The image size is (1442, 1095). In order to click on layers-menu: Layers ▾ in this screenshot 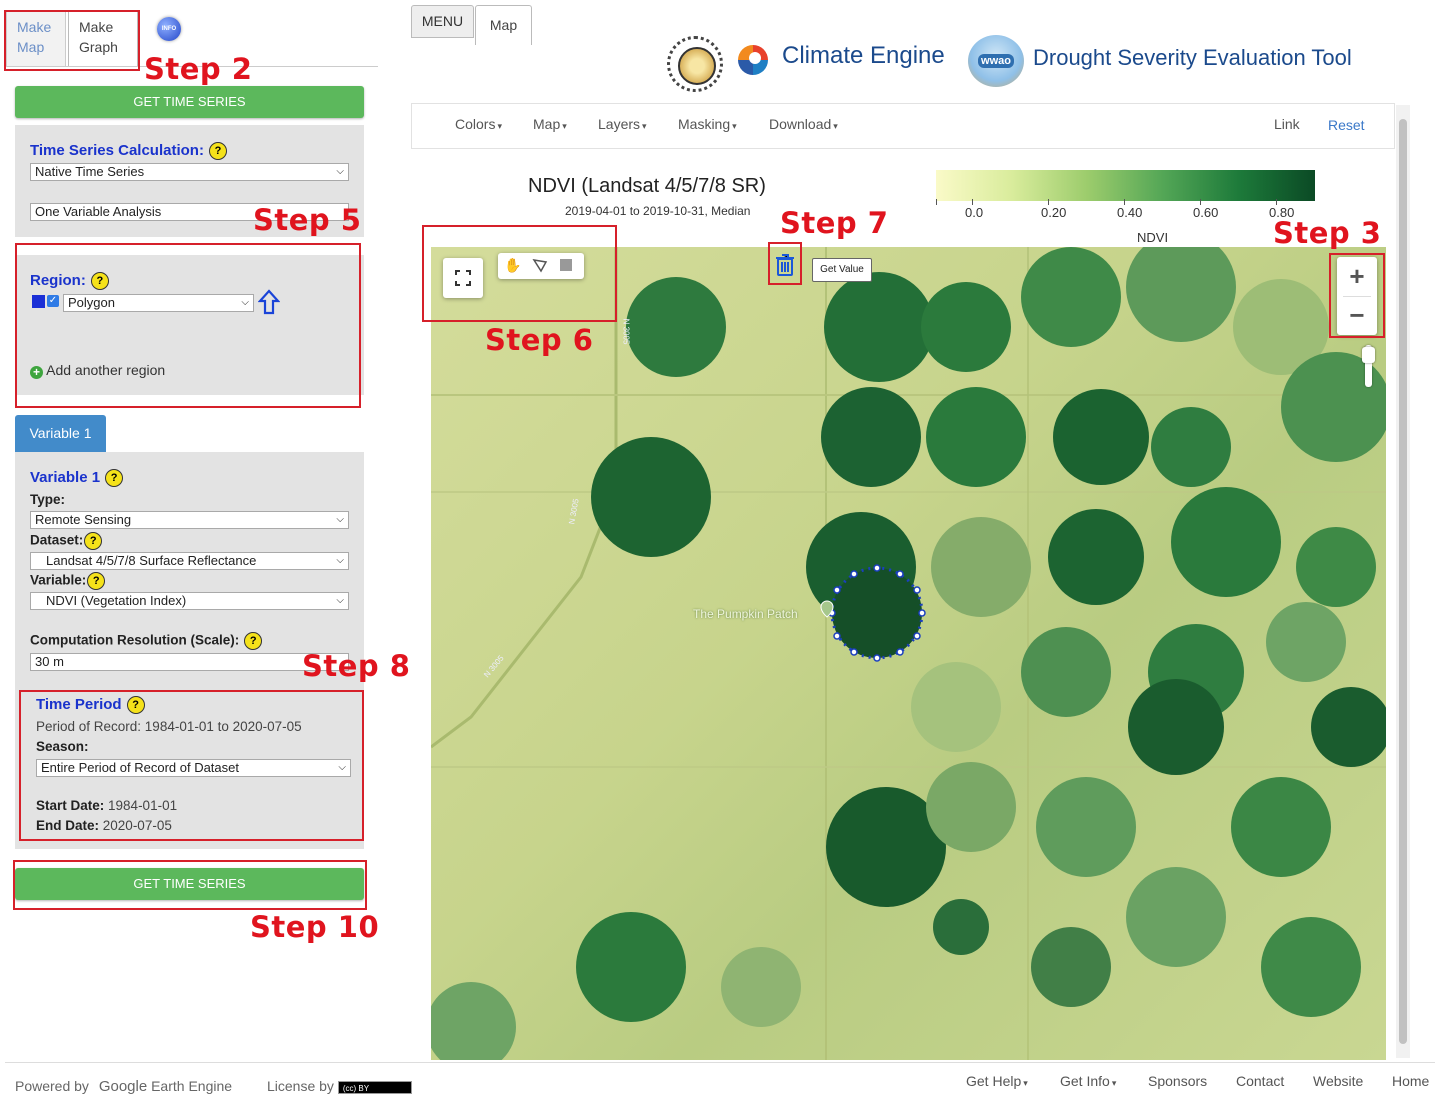, I will do `click(622, 124)`.